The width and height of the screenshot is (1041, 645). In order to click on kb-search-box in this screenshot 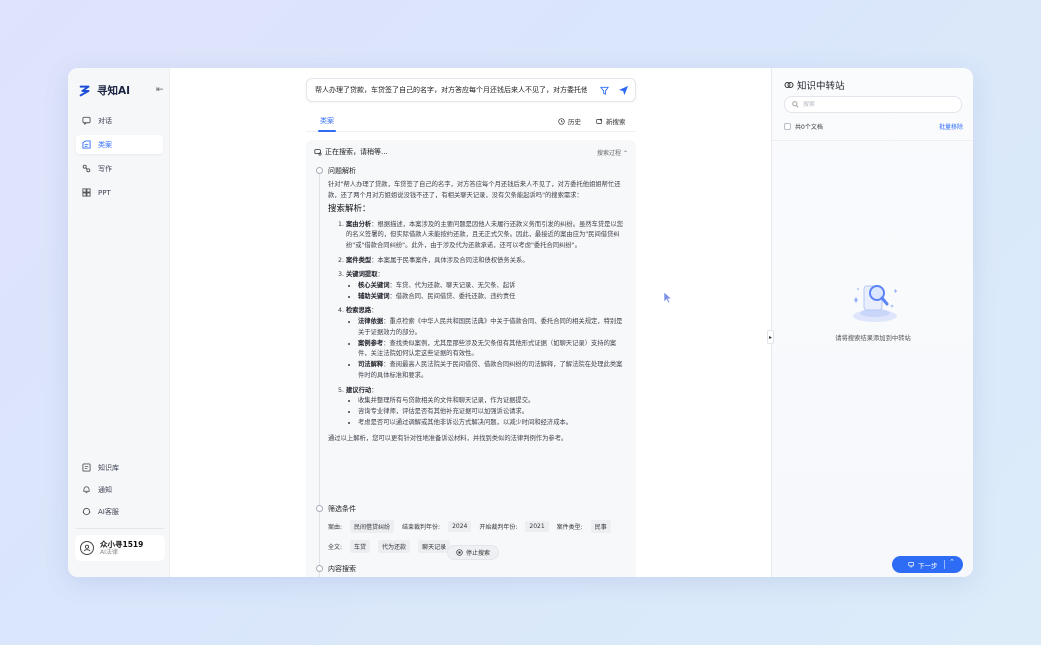, I will do `click(873, 104)`.